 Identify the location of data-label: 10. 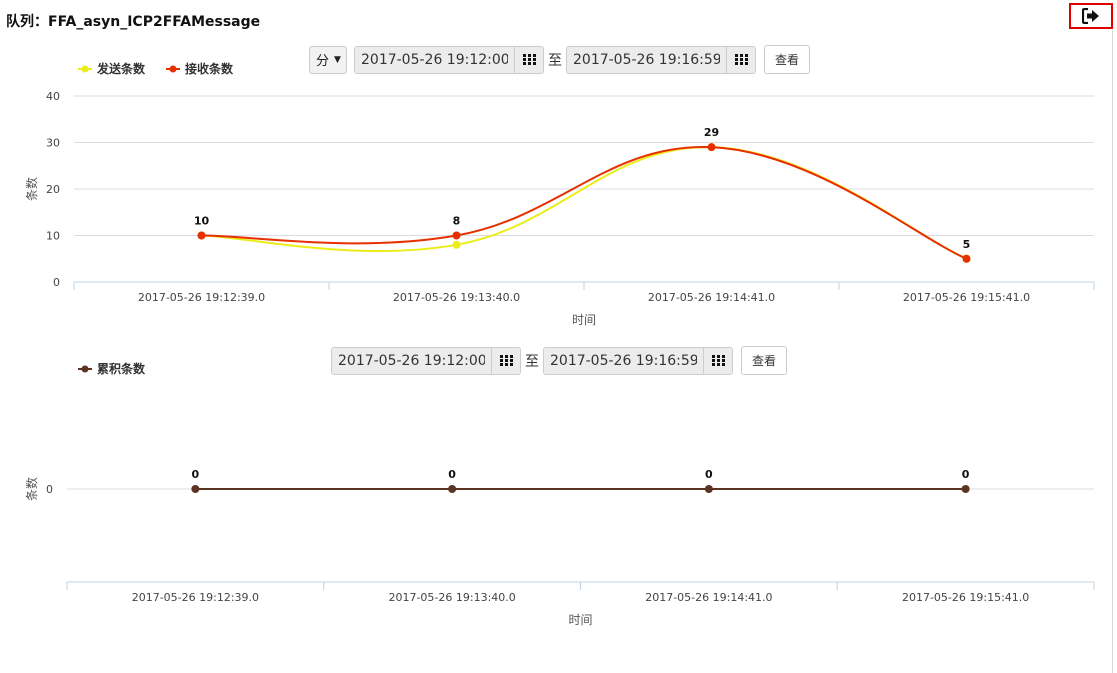
(202, 221).